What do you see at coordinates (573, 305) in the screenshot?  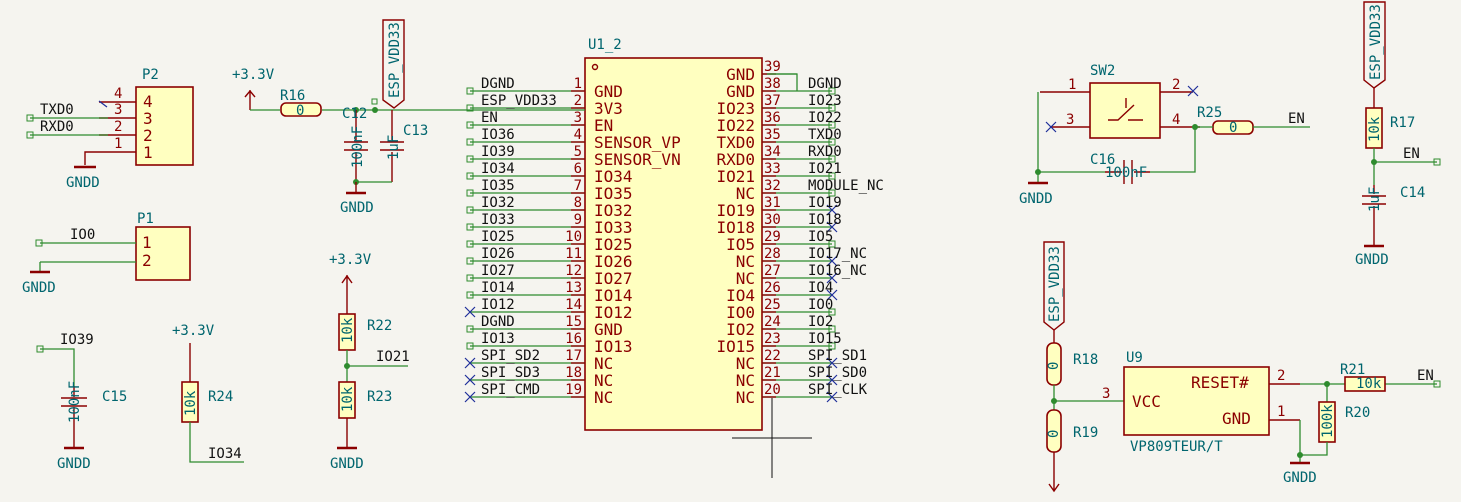 I see `u1-left-pin-num: 14` at bounding box center [573, 305].